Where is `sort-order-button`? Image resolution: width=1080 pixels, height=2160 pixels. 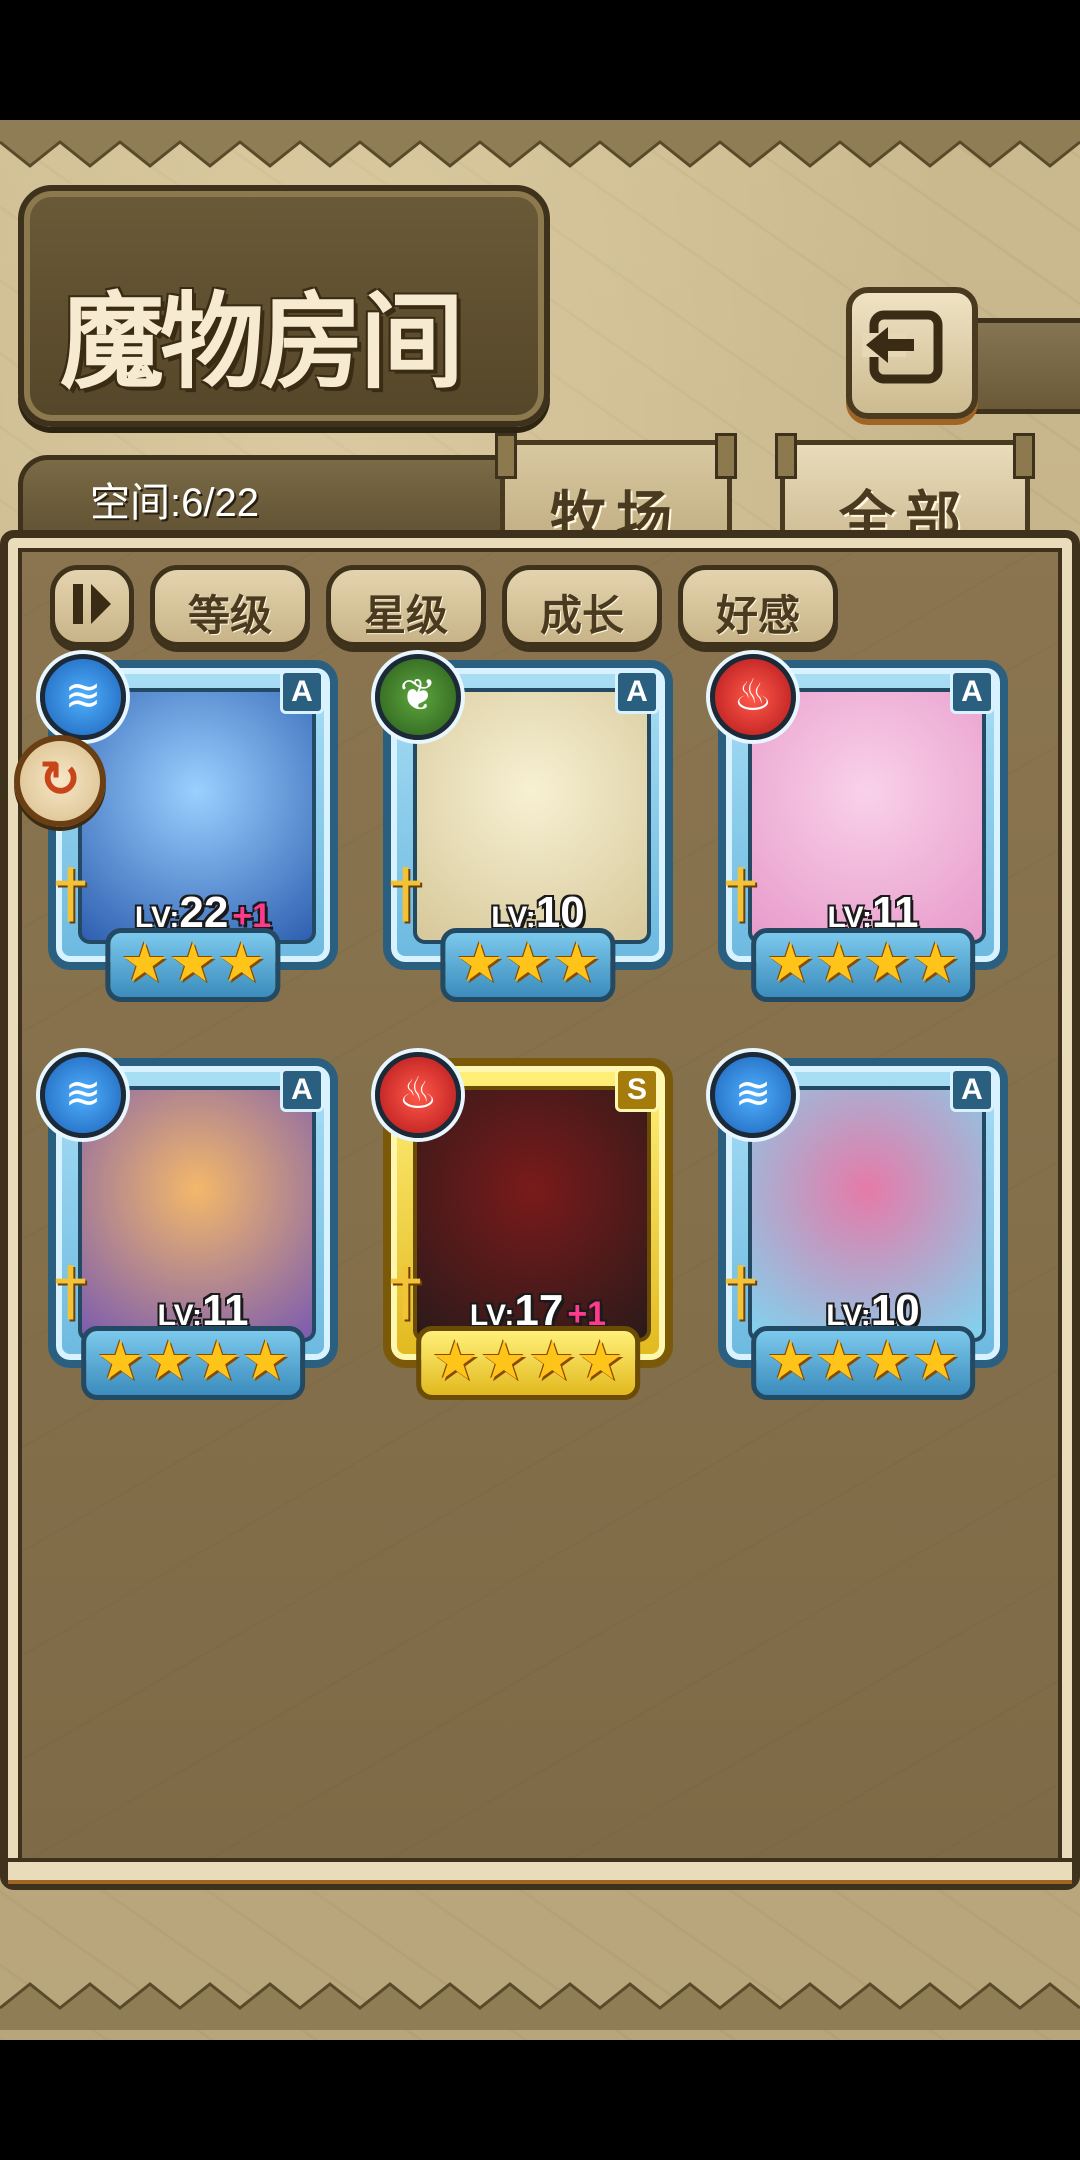 sort-order-button is located at coordinates (92, 606).